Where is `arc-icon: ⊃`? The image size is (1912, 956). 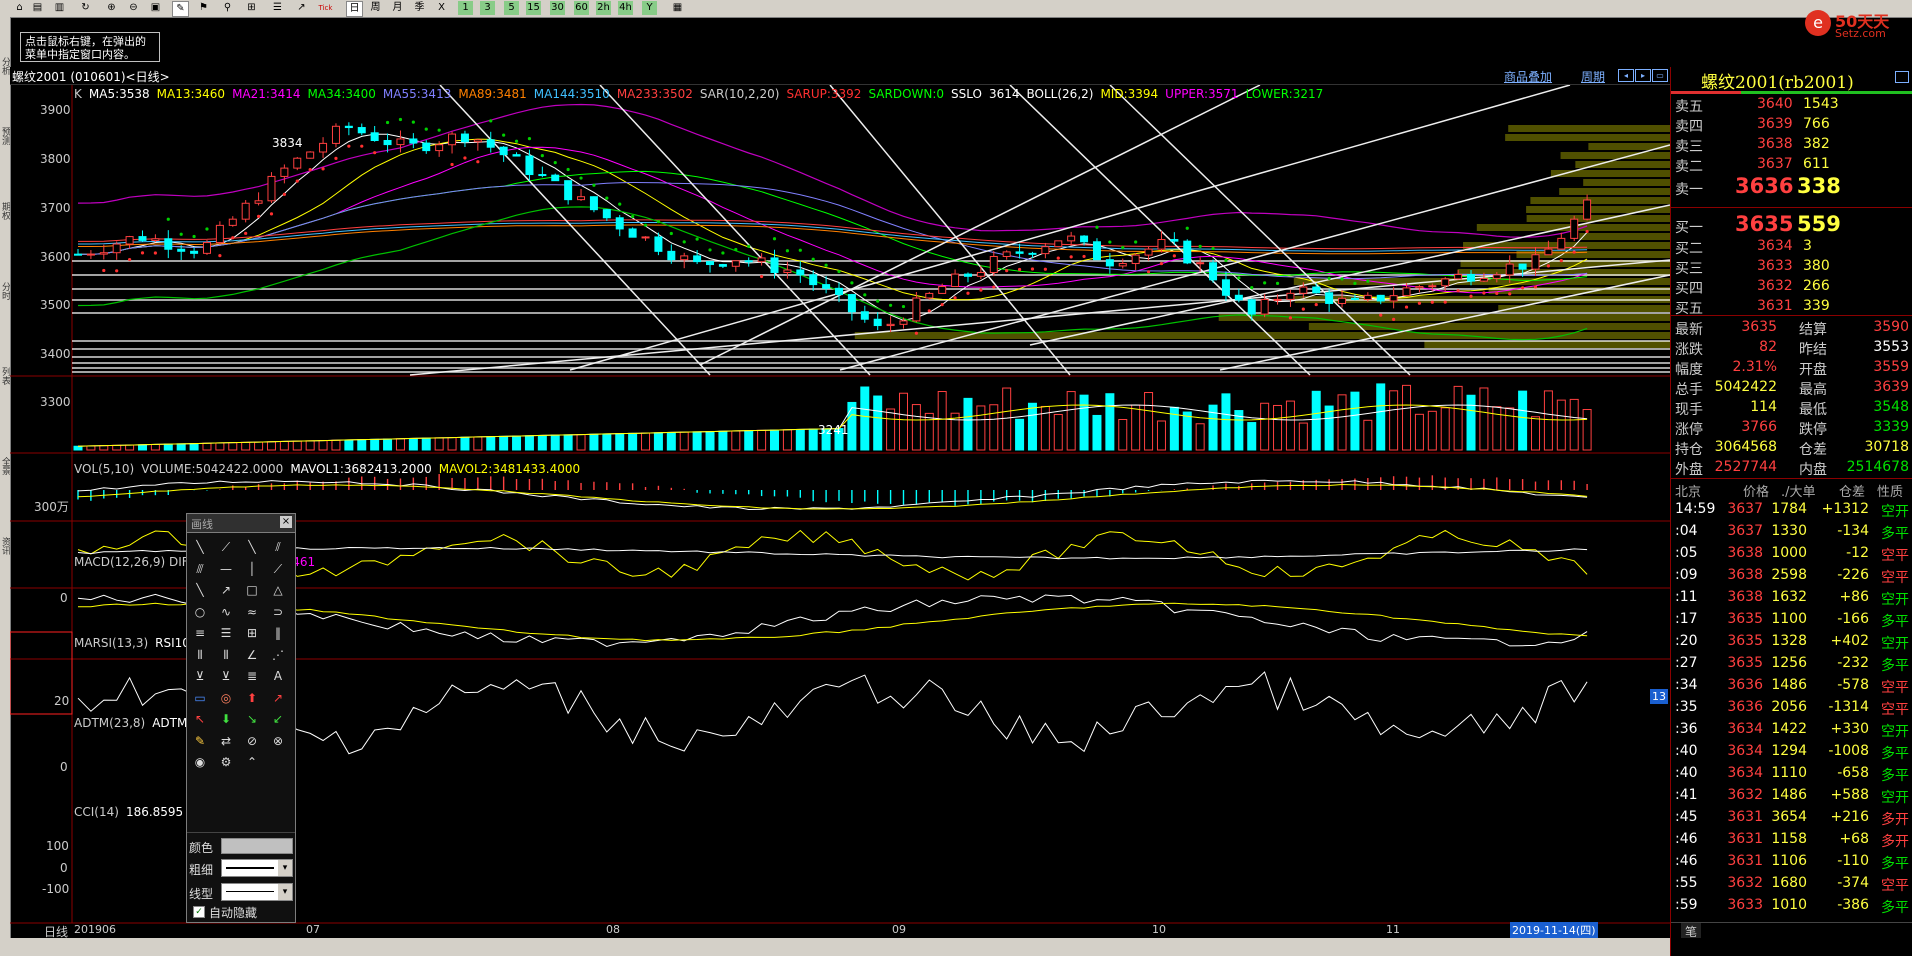 arc-icon: ⊃ is located at coordinates (278, 612).